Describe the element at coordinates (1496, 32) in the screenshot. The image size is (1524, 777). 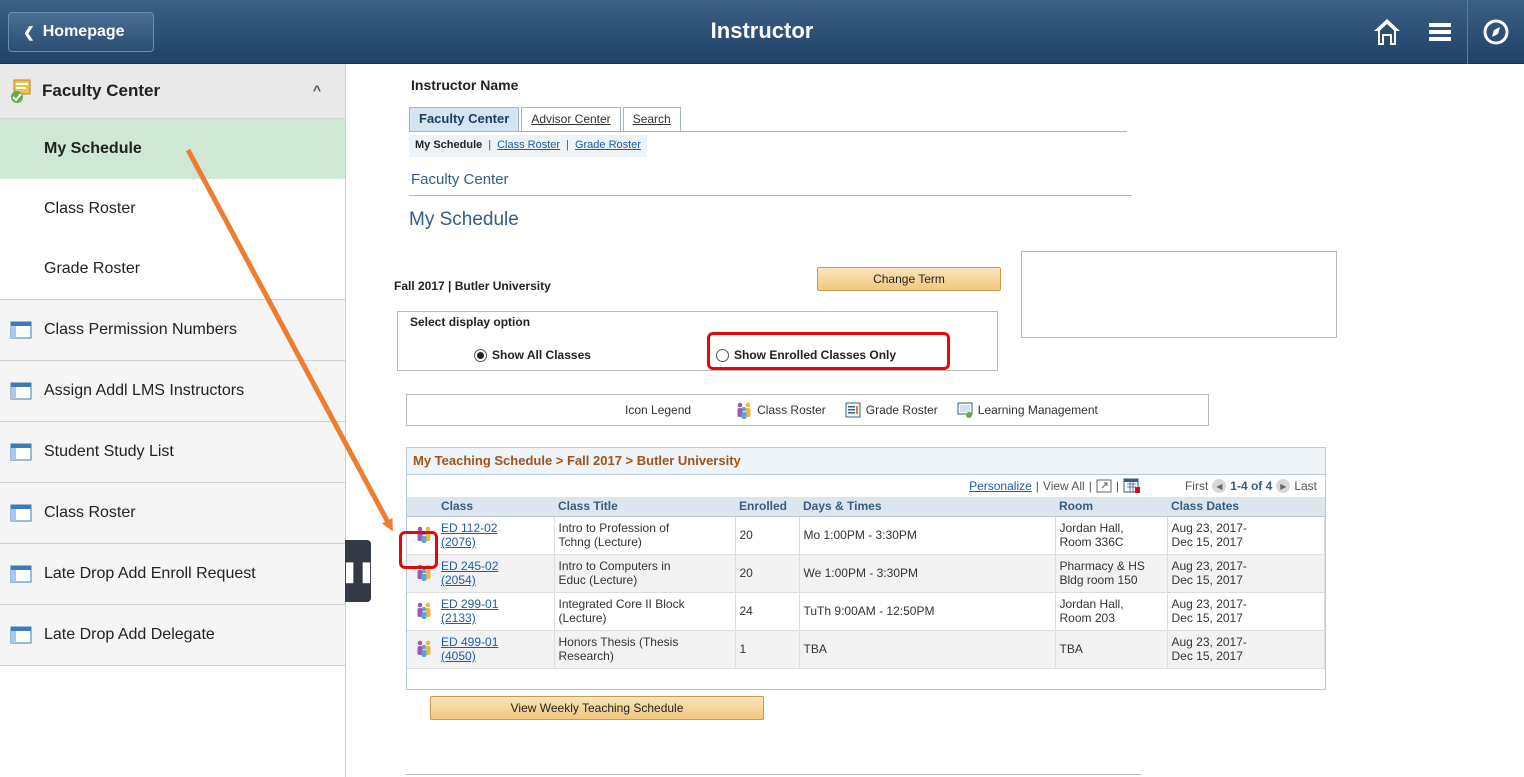
I see `navbar-compass-icon` at that location.